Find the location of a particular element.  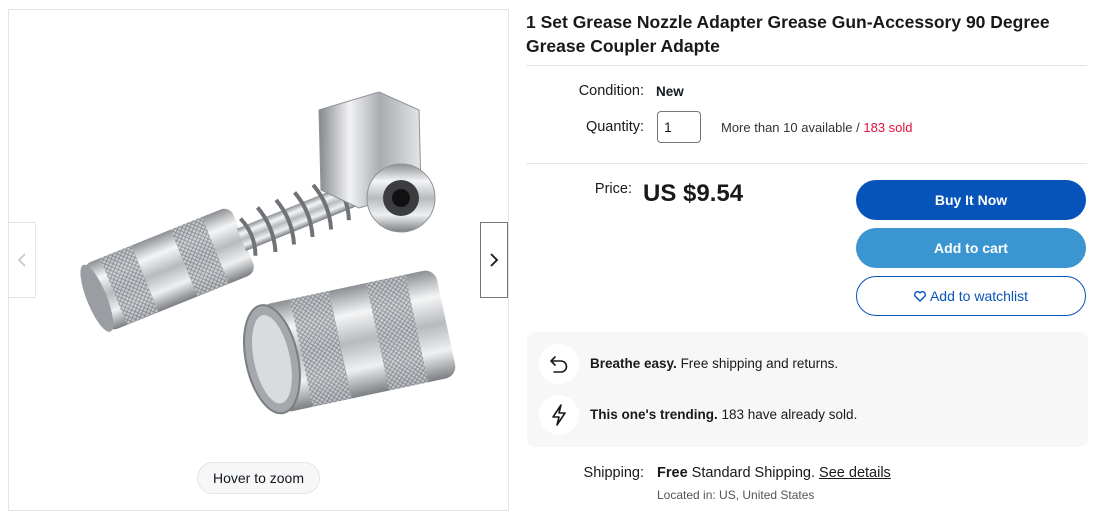

chevron-right-icon is located at coordinates (494, 260).